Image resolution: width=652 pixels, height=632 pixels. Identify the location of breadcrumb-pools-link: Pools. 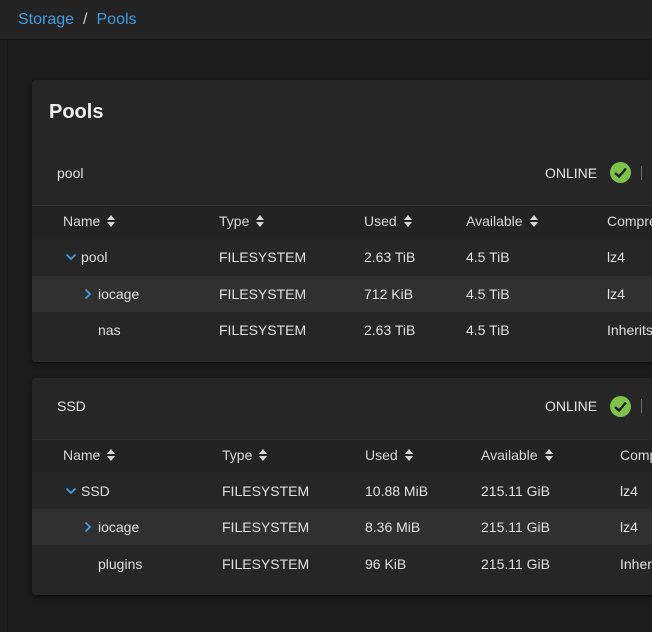
(117, 19).